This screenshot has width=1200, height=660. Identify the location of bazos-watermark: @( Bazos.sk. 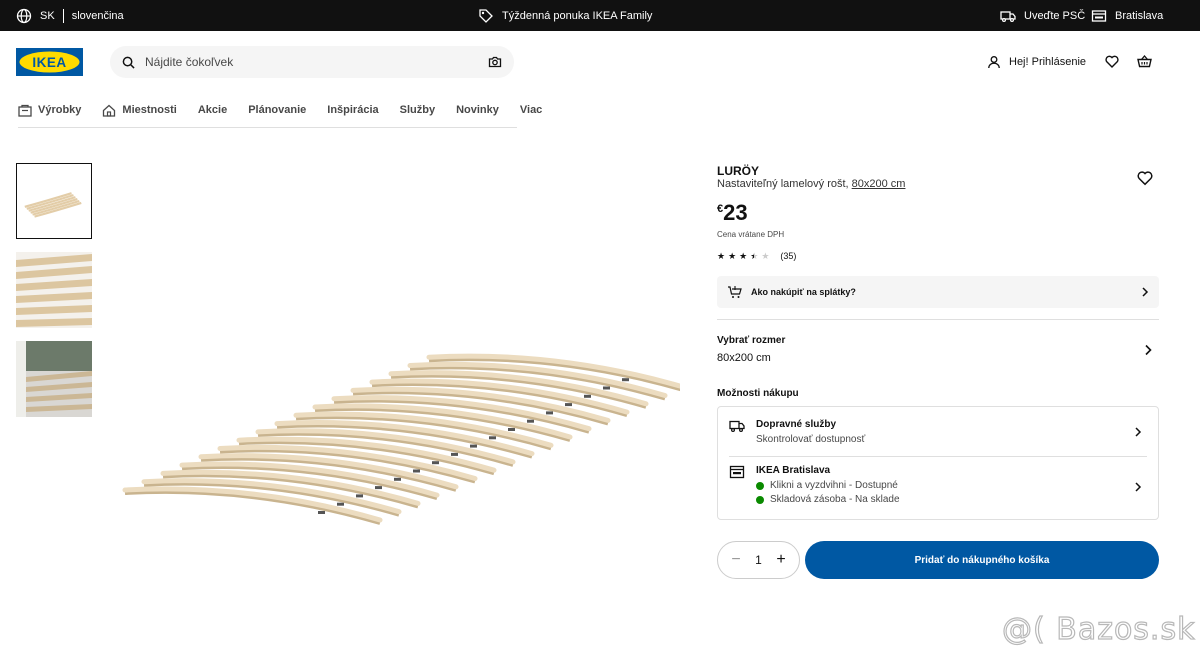
(1098, 629).